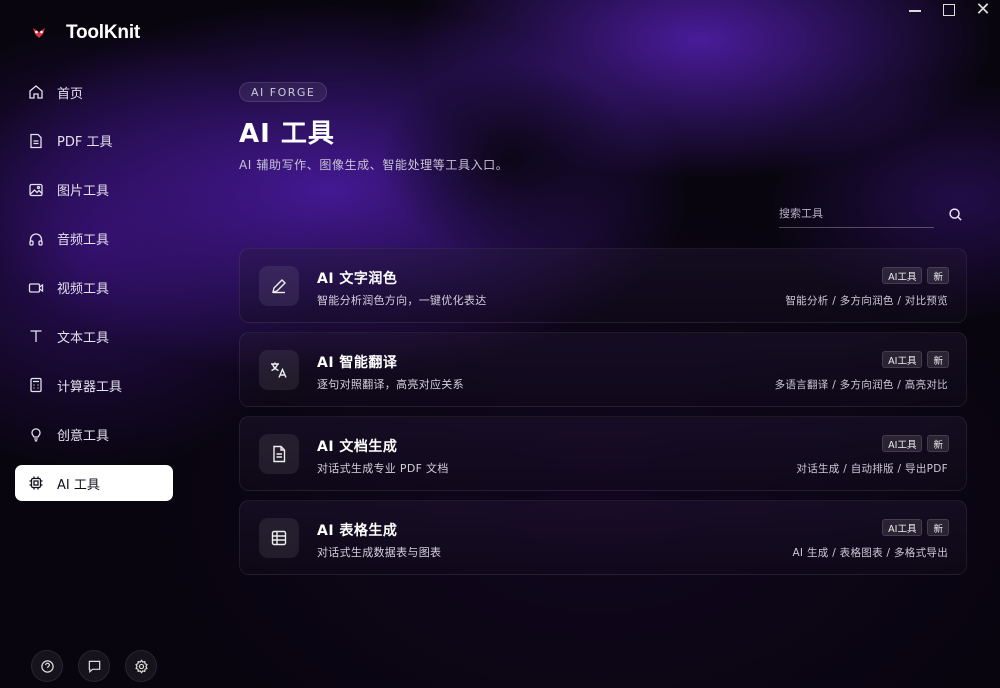 This screenshot has width=1000, height=688. Describe the element at coordinates (390, 384) in the screenshot. I see `card-description: 逐句对照翻译，高亮对应关系` at that location.